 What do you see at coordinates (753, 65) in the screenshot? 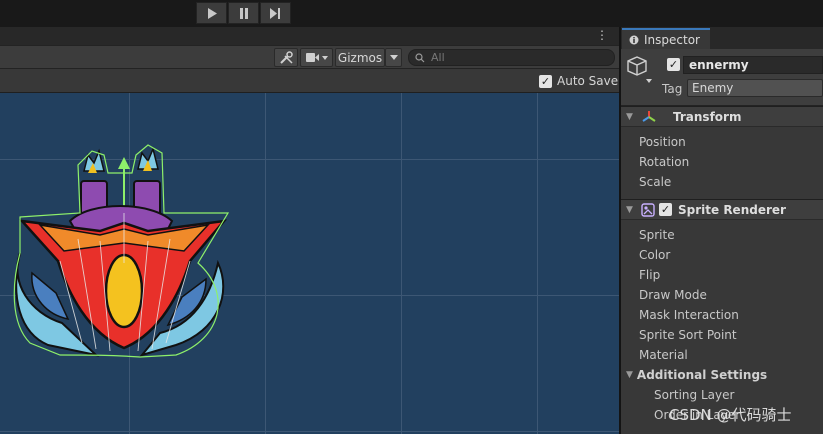
I see `object-name-input: ennermy` at bounding box center [753, 65].